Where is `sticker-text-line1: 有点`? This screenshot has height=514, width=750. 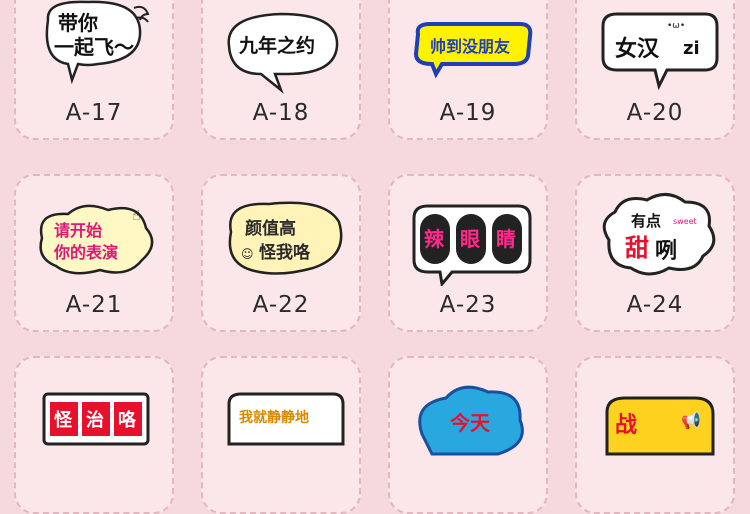 sticker-text-line1: 有点 is located at coordinates (646, 221).